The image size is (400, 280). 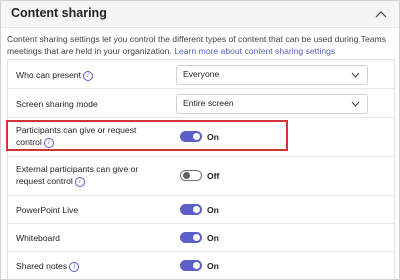 I want to click on section-title: Content sharing, so click(x=59, y=13).